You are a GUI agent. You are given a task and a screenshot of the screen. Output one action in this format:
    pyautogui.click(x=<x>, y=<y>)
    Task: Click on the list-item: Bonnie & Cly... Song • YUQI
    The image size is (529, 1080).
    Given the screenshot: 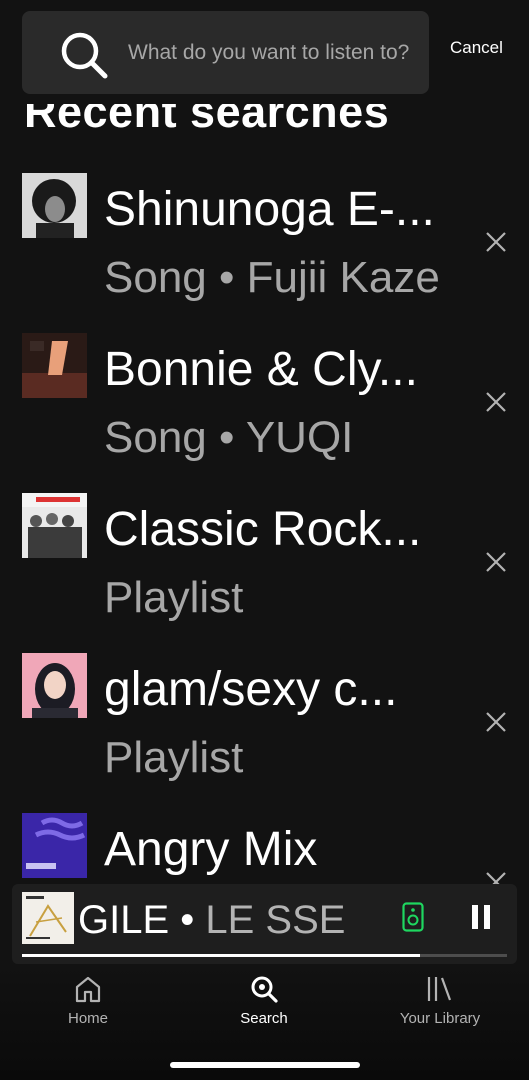 What is the action you would take?
    pyautogui.click(x=264, y=391)
    